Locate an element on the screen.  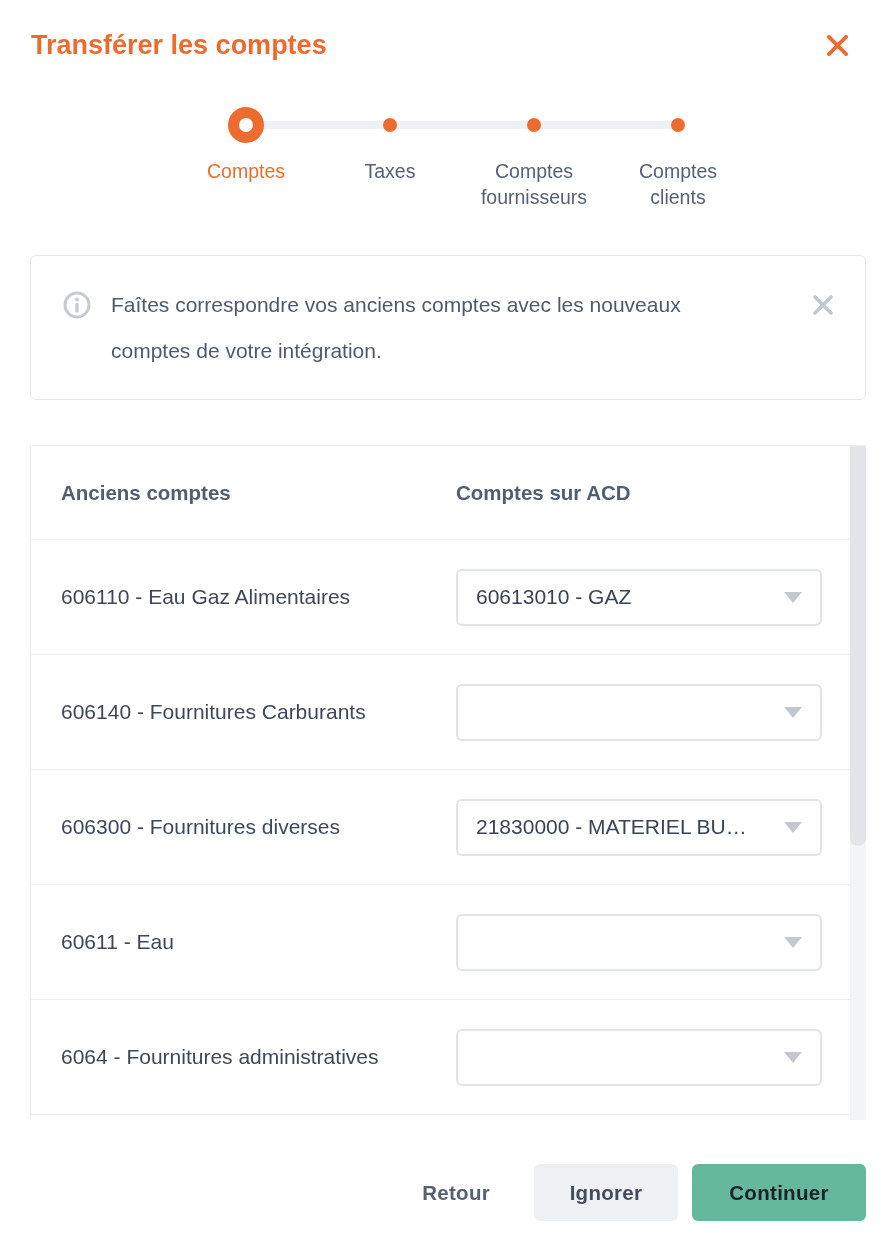
info-icon is located at coordinates (77, 305).